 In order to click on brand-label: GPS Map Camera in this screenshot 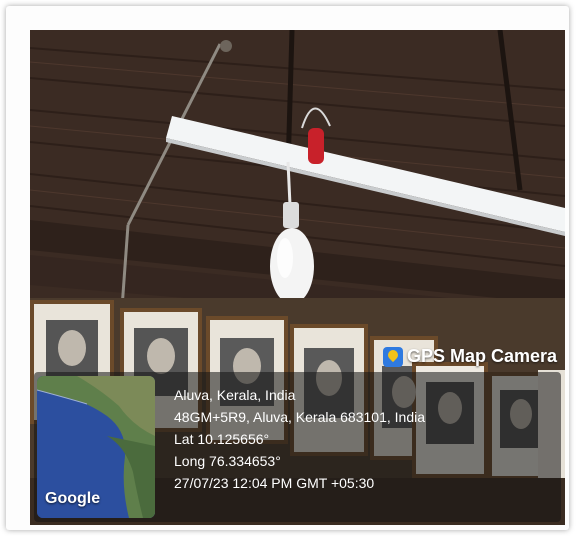, I will do `click(481, 356)`.